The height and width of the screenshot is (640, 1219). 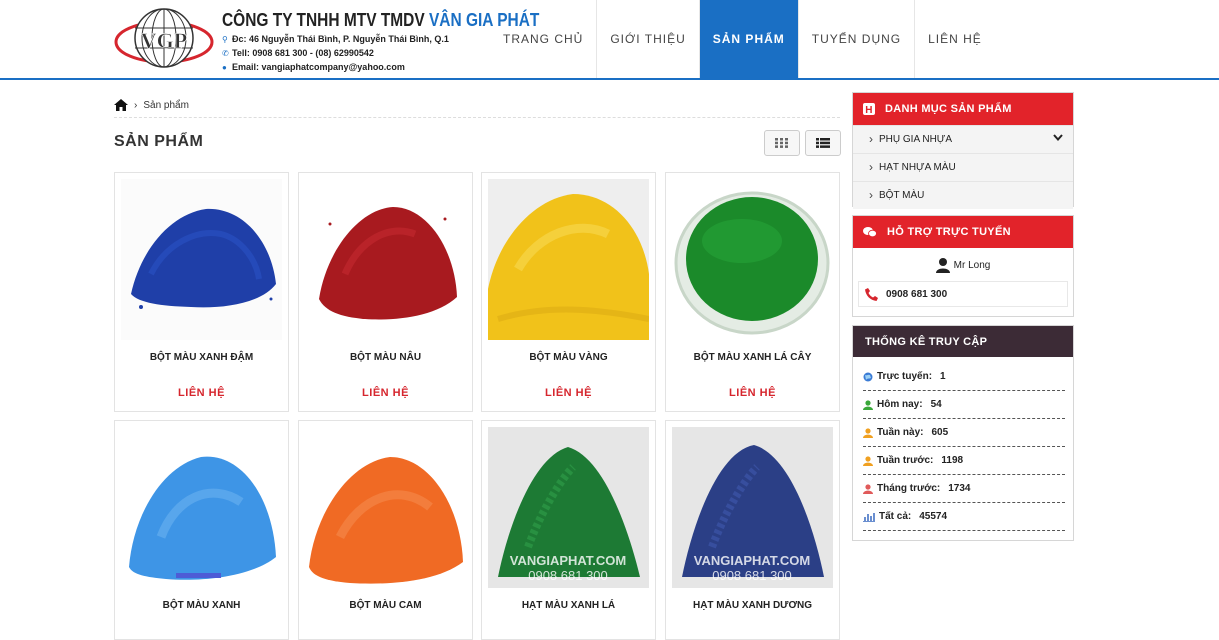 What do you see at coordinates (224, 67) in the screenshot?
I see `email-icon: ●` at bounding box center [224, 67].